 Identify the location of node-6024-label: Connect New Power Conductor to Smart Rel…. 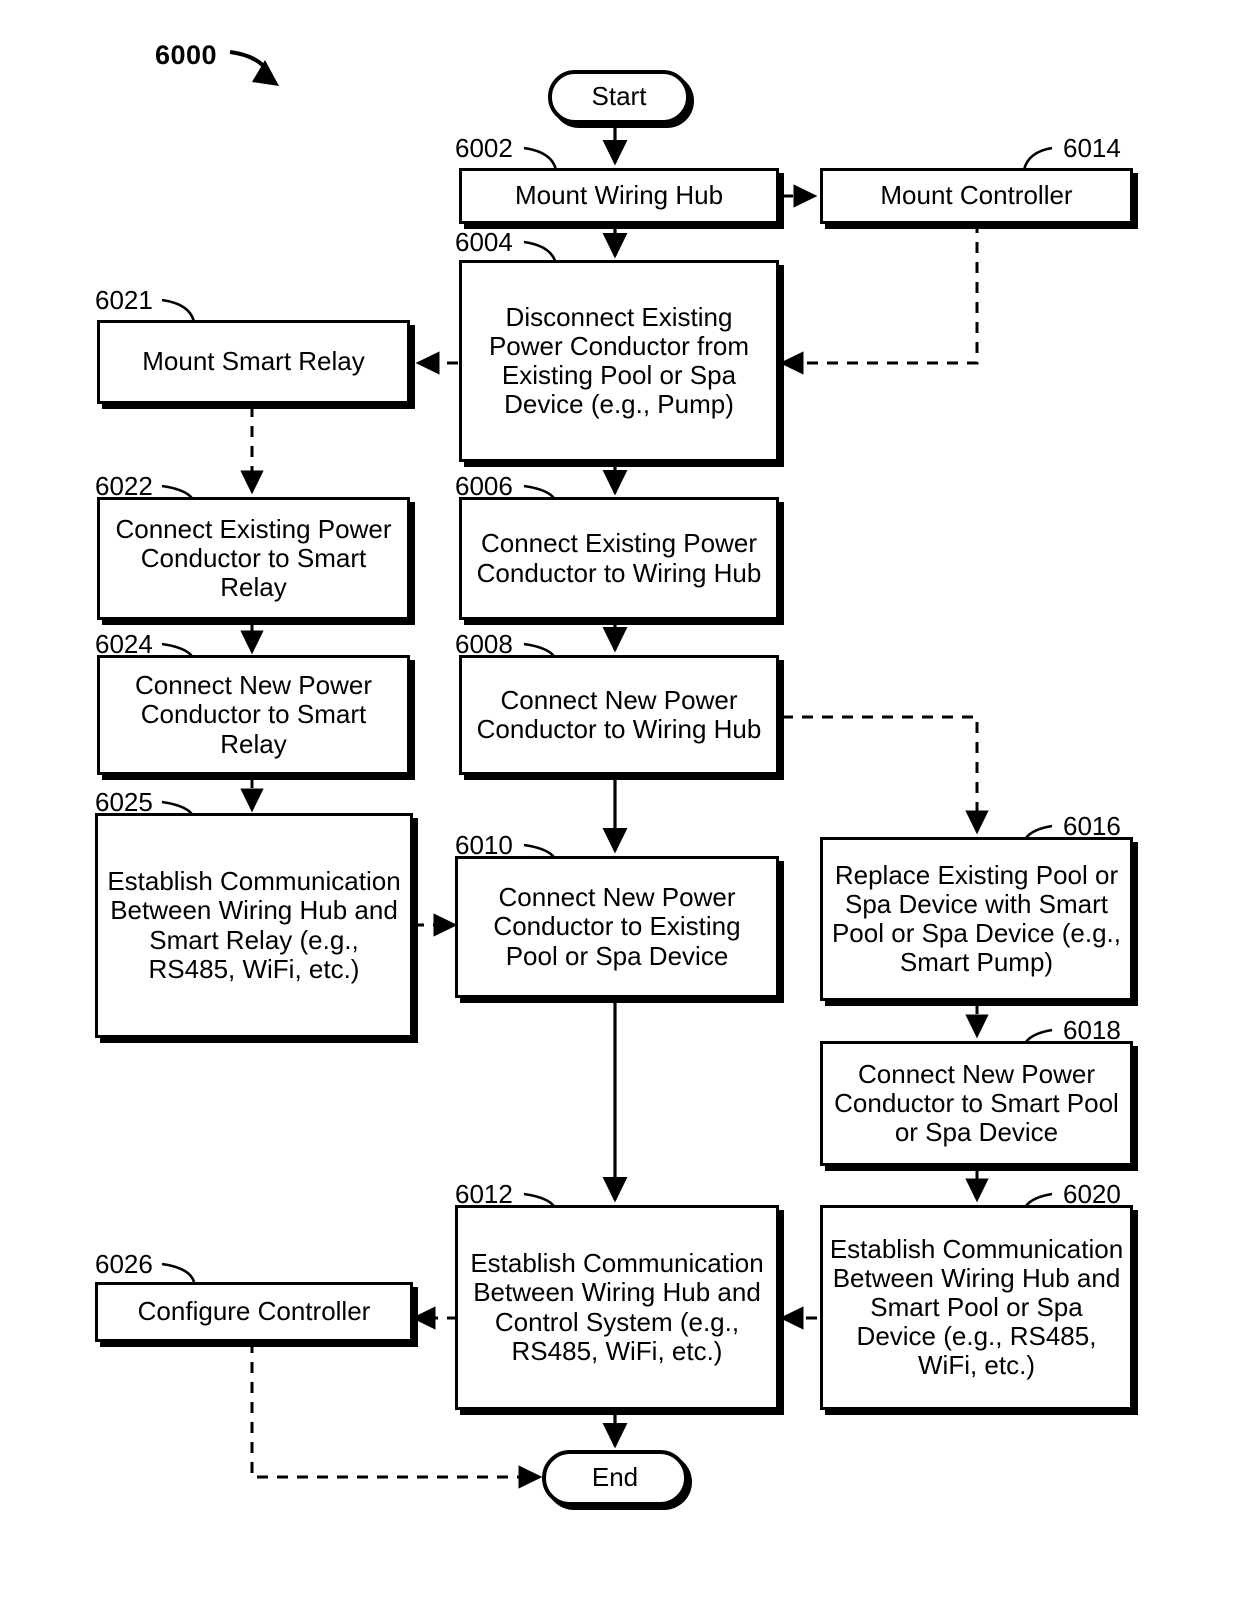
(253, 714).